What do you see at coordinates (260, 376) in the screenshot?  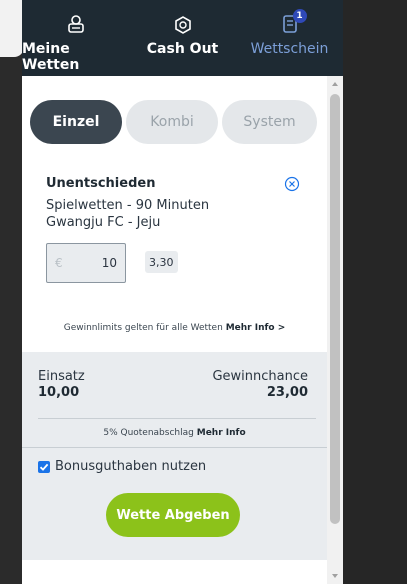 I see `payout-label: Gewinnchance` at bounding box center [260, 376].